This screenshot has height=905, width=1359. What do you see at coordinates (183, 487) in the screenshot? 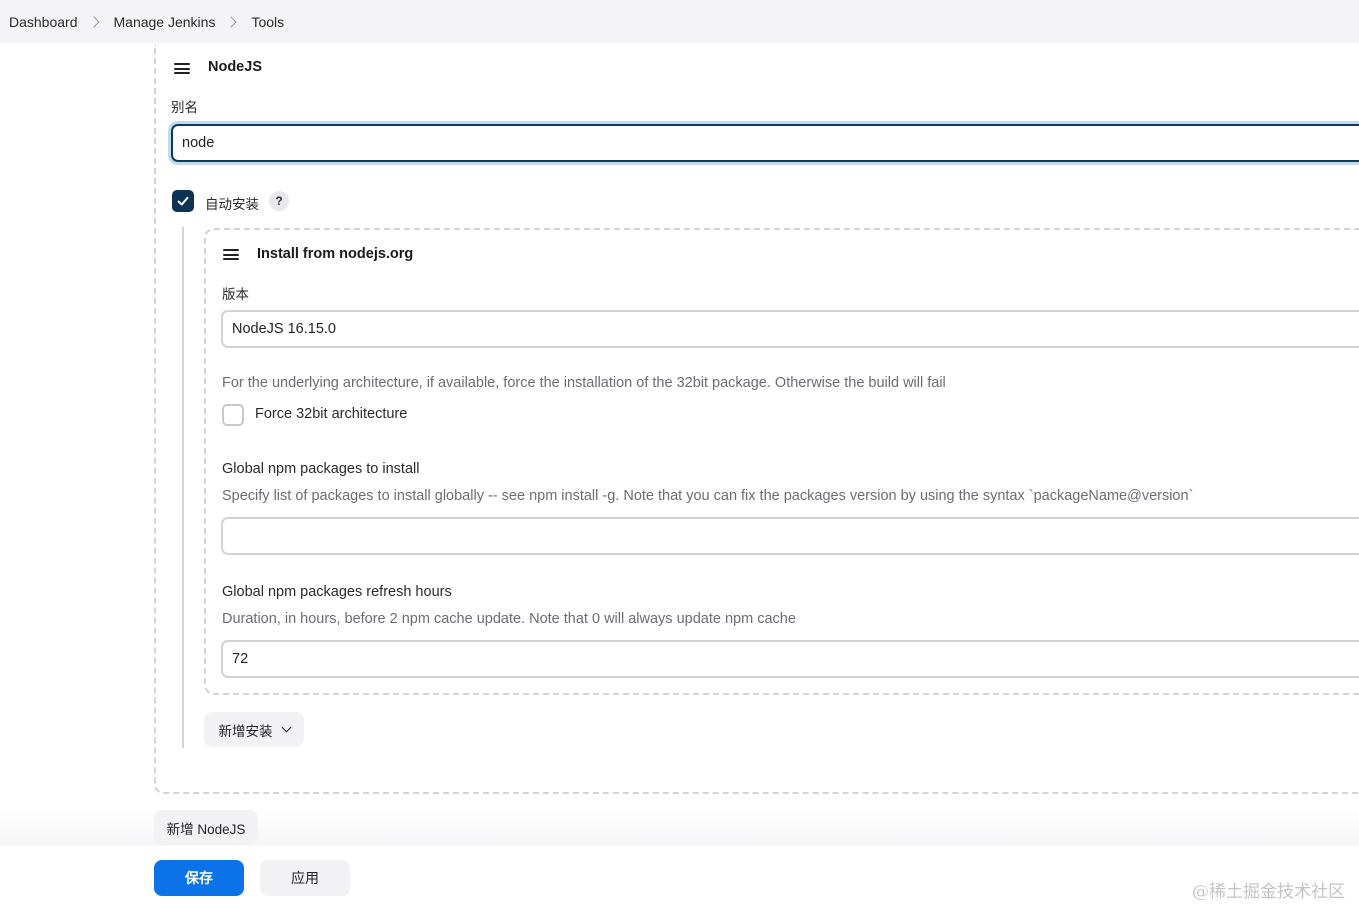
I see `installer-nesting-line` at bounding box center [183, 487].